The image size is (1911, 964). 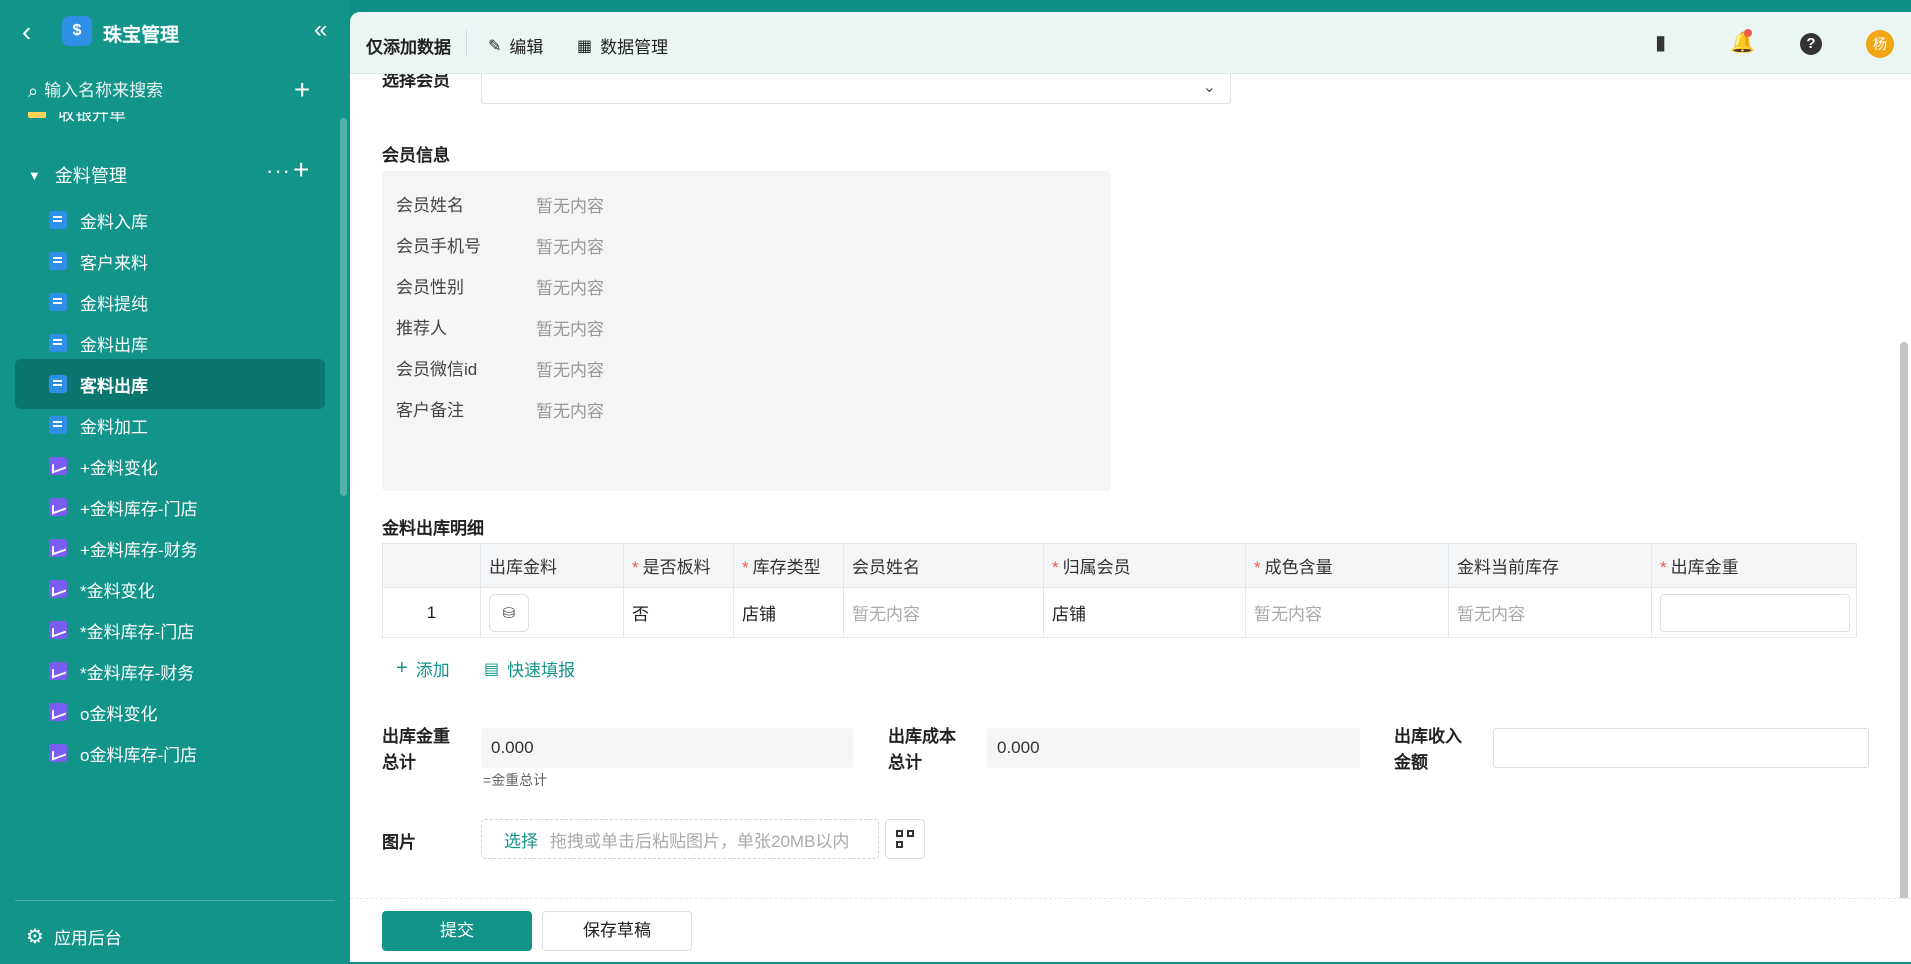 I want to click on plus-icon: +, so click(x=402, y=668).